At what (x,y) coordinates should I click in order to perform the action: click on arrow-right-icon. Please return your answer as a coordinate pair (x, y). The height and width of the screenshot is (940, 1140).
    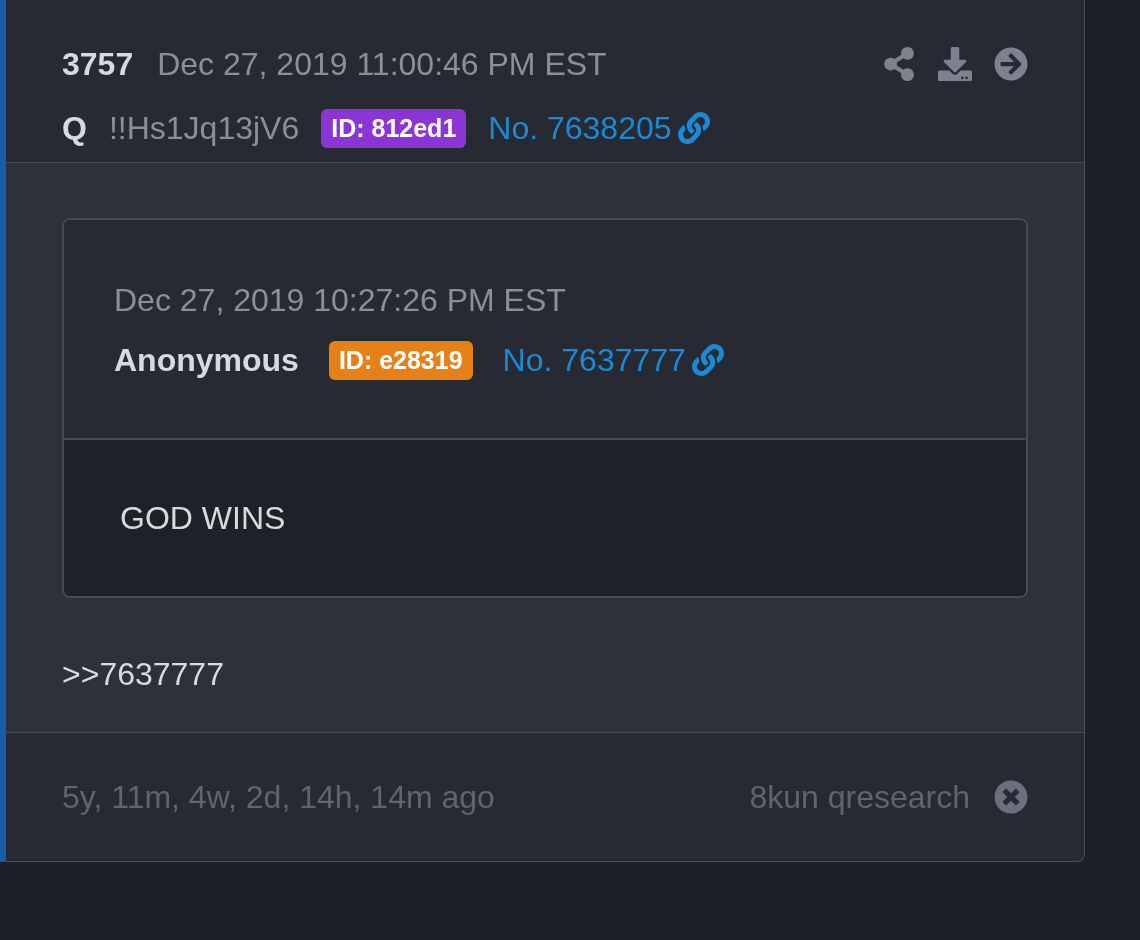
    Looking at the image, I should click on (1011, 64).